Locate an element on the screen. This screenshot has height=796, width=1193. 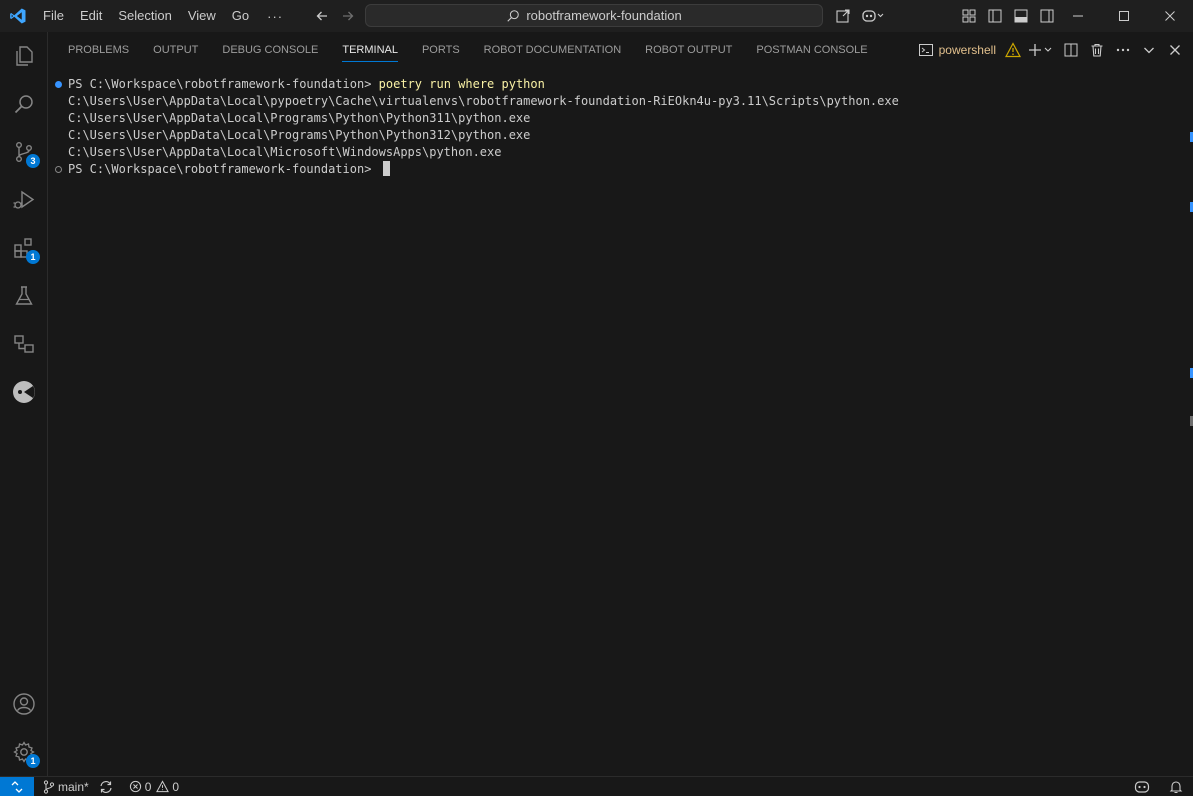
notifications-bell-icon is located at coordinates (1176, 786).